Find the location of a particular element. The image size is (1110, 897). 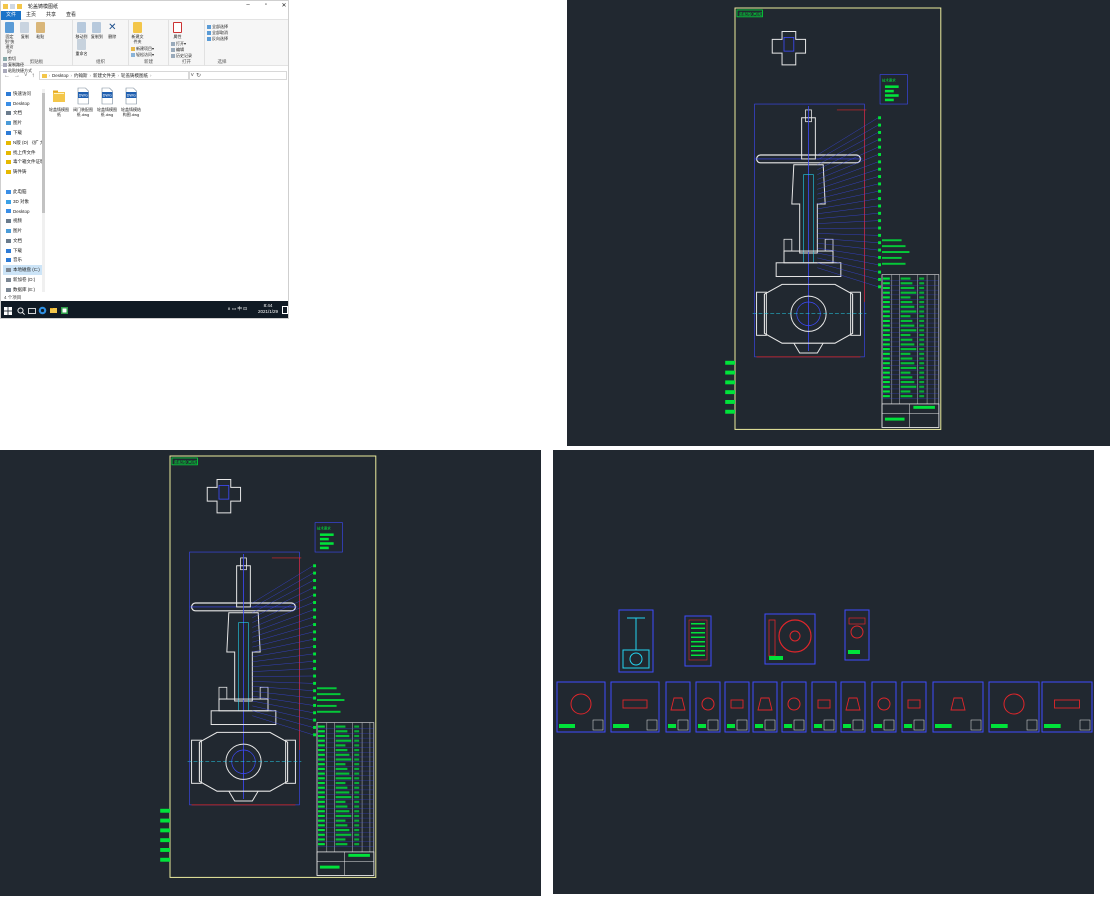

file-item: 轮盖铸模图纸 is located at coordinates (59, 102).